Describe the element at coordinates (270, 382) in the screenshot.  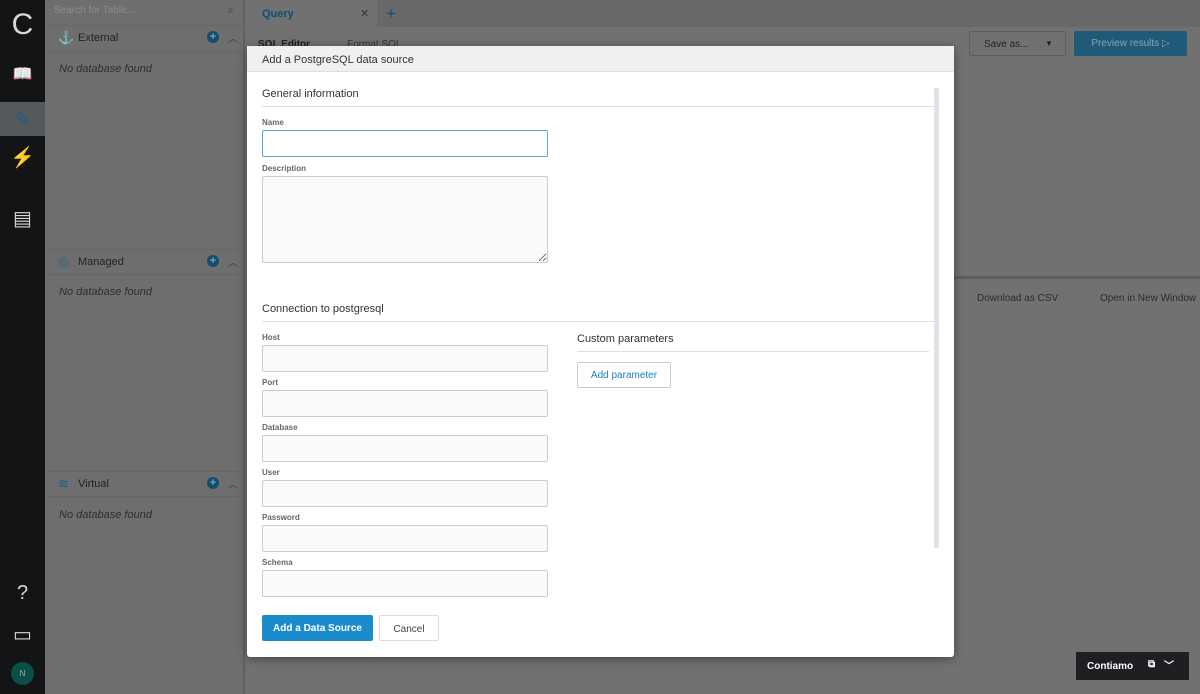
I see `port-label: Port` at that location.